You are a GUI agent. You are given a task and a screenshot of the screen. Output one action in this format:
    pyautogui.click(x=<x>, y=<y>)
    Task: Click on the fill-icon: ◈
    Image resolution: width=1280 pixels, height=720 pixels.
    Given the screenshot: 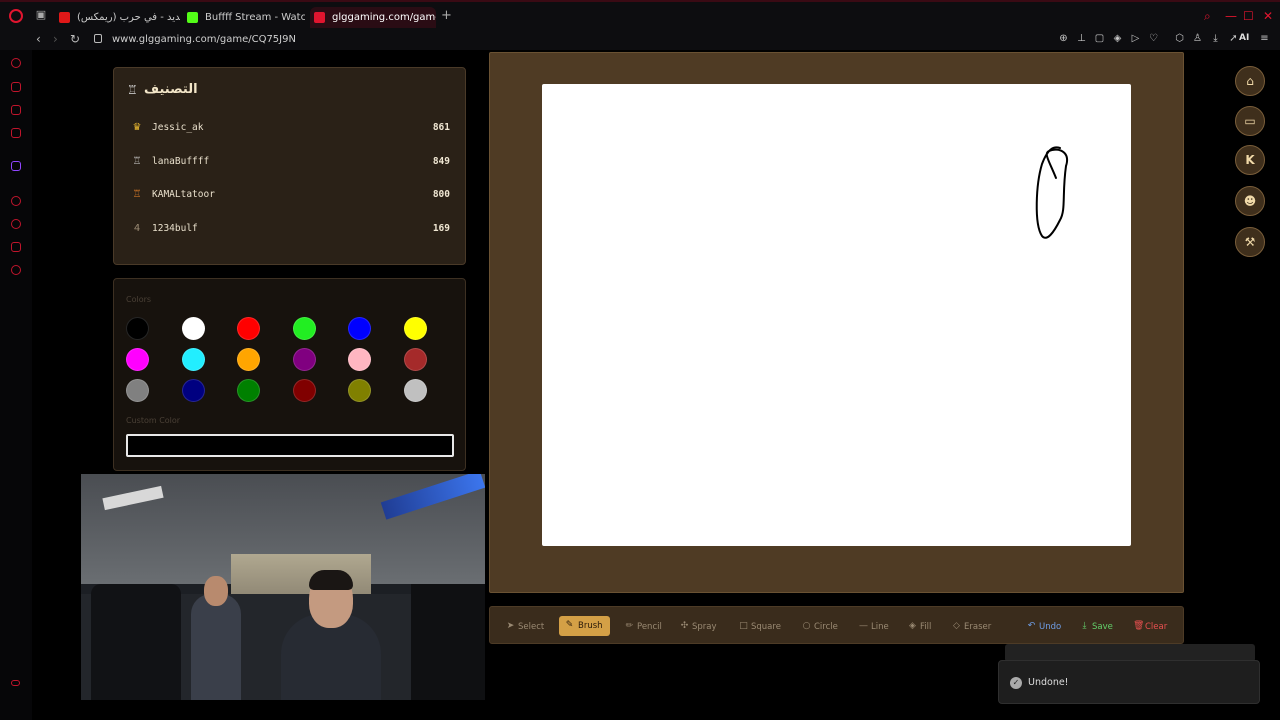 What is the action you would take?
    pyautogui.click(x=912, y=626)
    